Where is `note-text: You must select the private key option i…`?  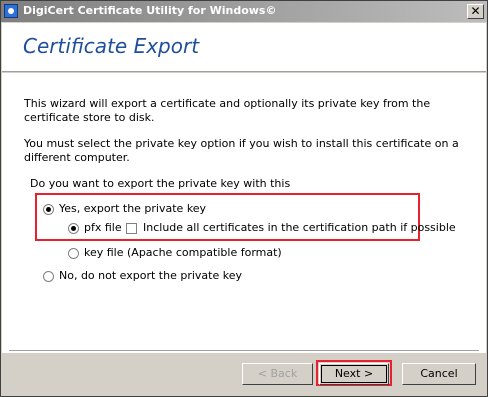
note-text: You must select the private key option i… is located at coordinates (241, 150).